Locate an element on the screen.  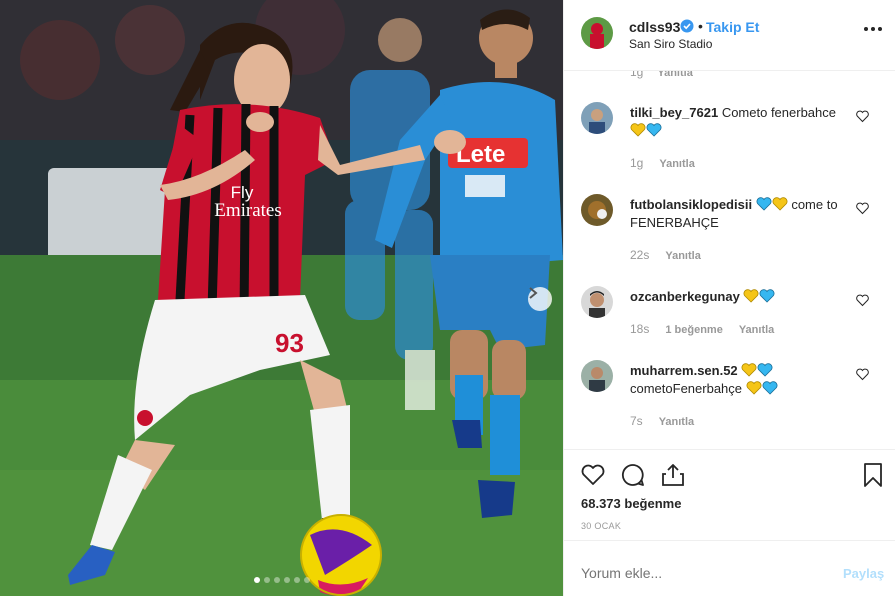
commenter-username: tilki_bey_7621 is located at coordinates (674, 112).